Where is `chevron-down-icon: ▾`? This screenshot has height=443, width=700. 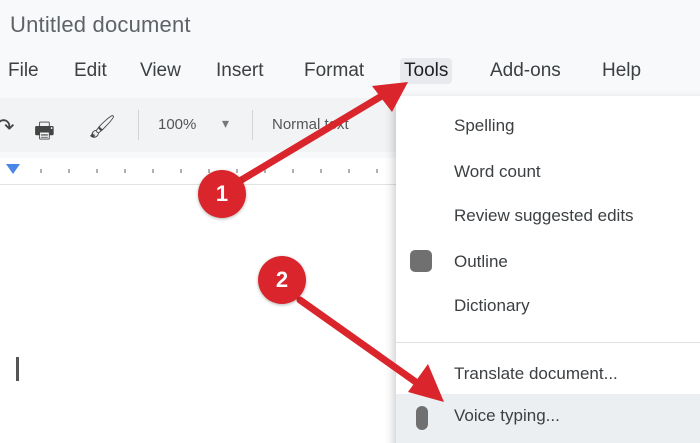 chevron-down-icon: ▾ is located at coordinates (226, 123).